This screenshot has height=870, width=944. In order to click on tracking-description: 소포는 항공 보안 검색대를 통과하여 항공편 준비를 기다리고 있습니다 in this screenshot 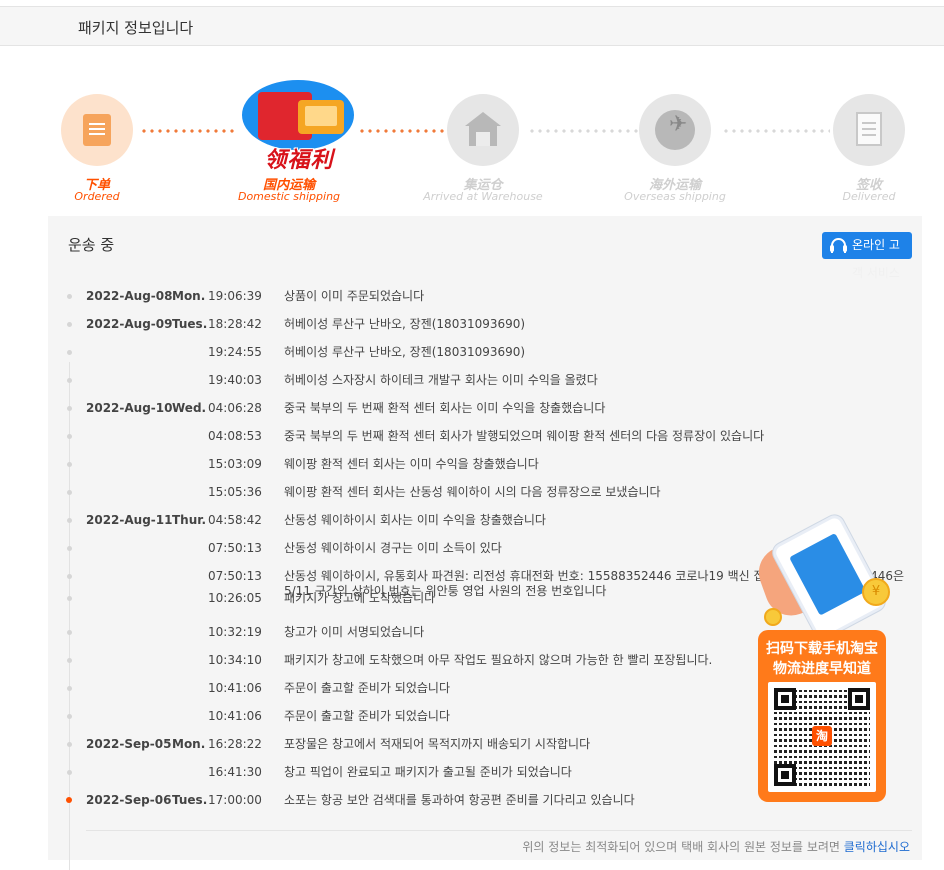, I will do `click(459, 800)`.